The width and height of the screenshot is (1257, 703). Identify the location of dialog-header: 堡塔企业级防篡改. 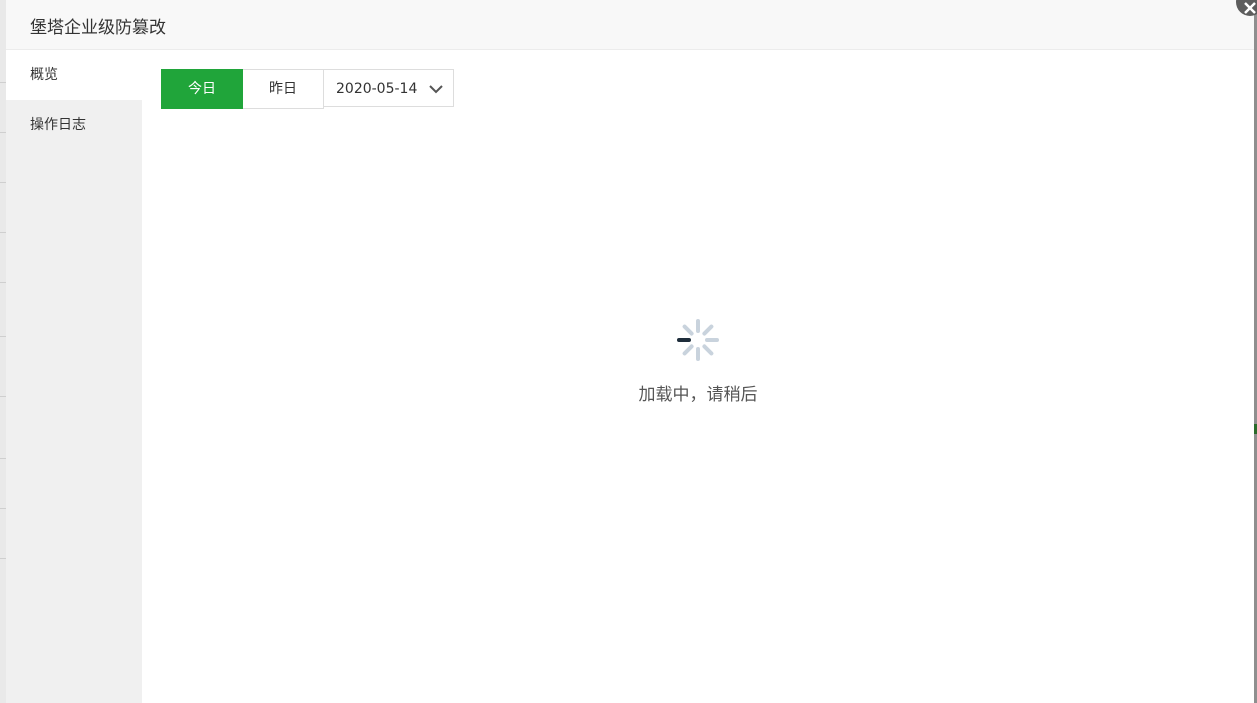
(630, 25).